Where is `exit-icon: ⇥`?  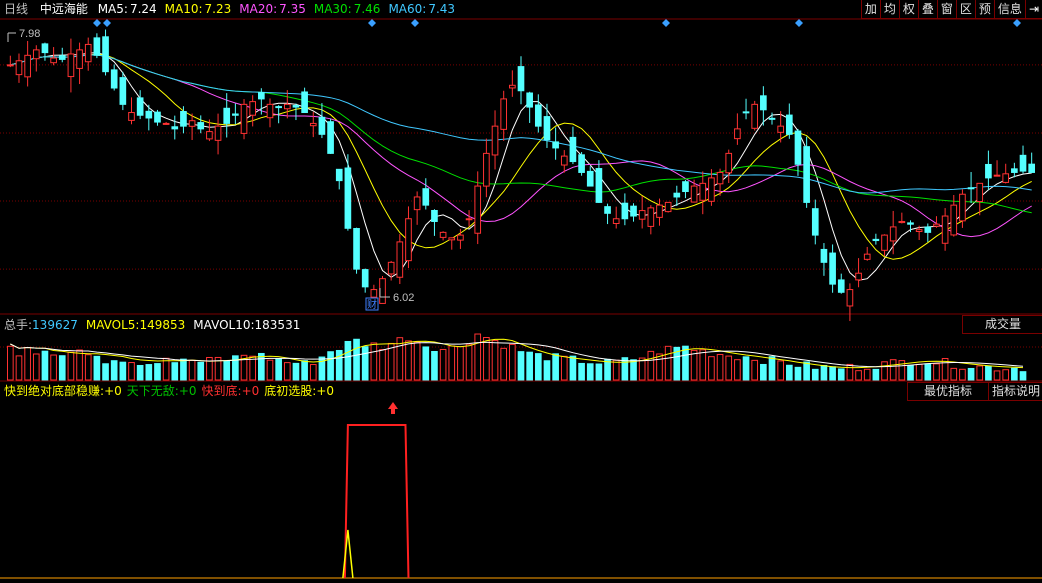 exit-icon: ⇥ is located at coordinates (1033, 9).